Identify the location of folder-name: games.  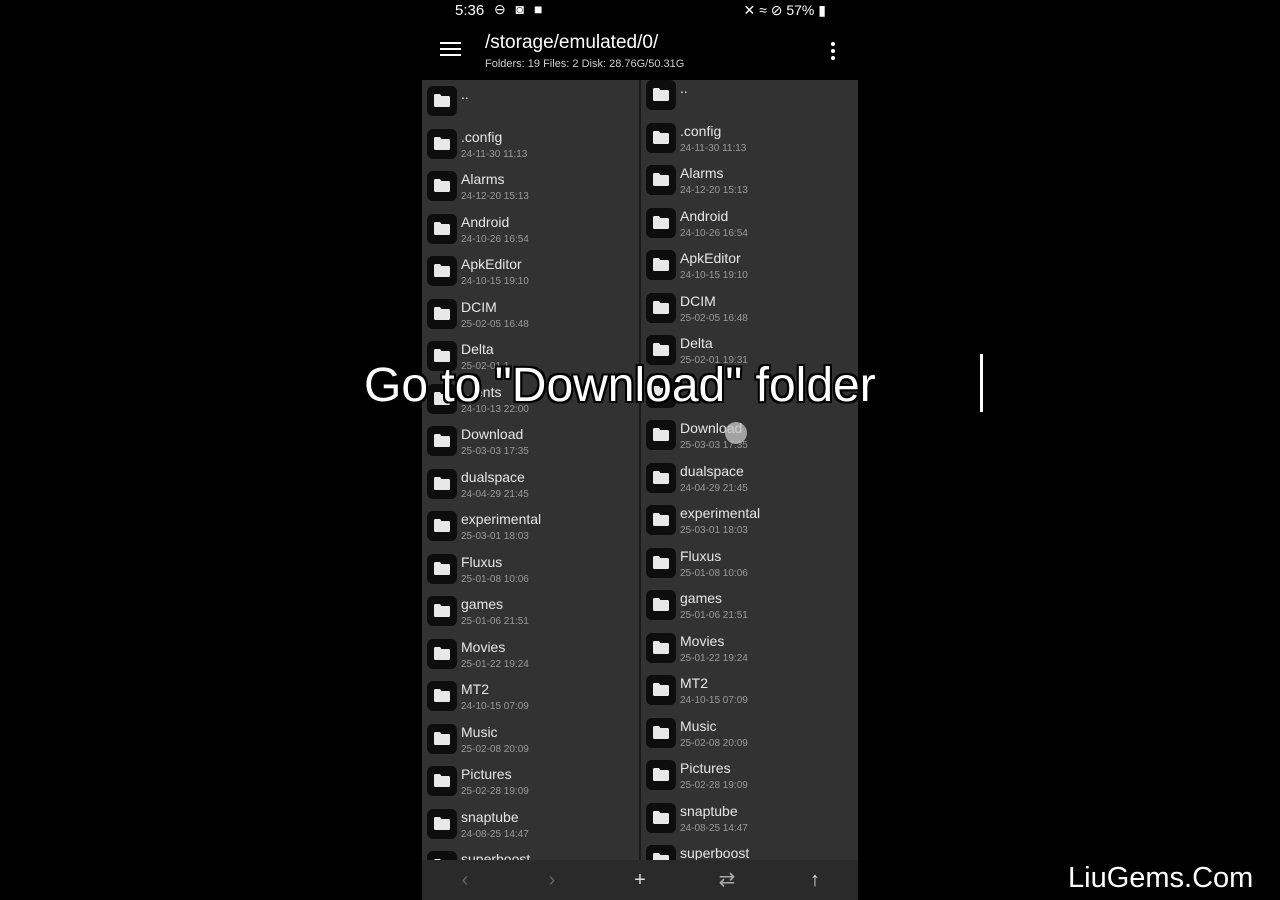
(482, 604).